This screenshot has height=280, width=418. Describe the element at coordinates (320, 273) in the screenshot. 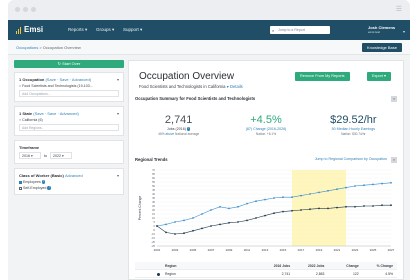

I see `row-2022-jobs: 2,863` at that location.